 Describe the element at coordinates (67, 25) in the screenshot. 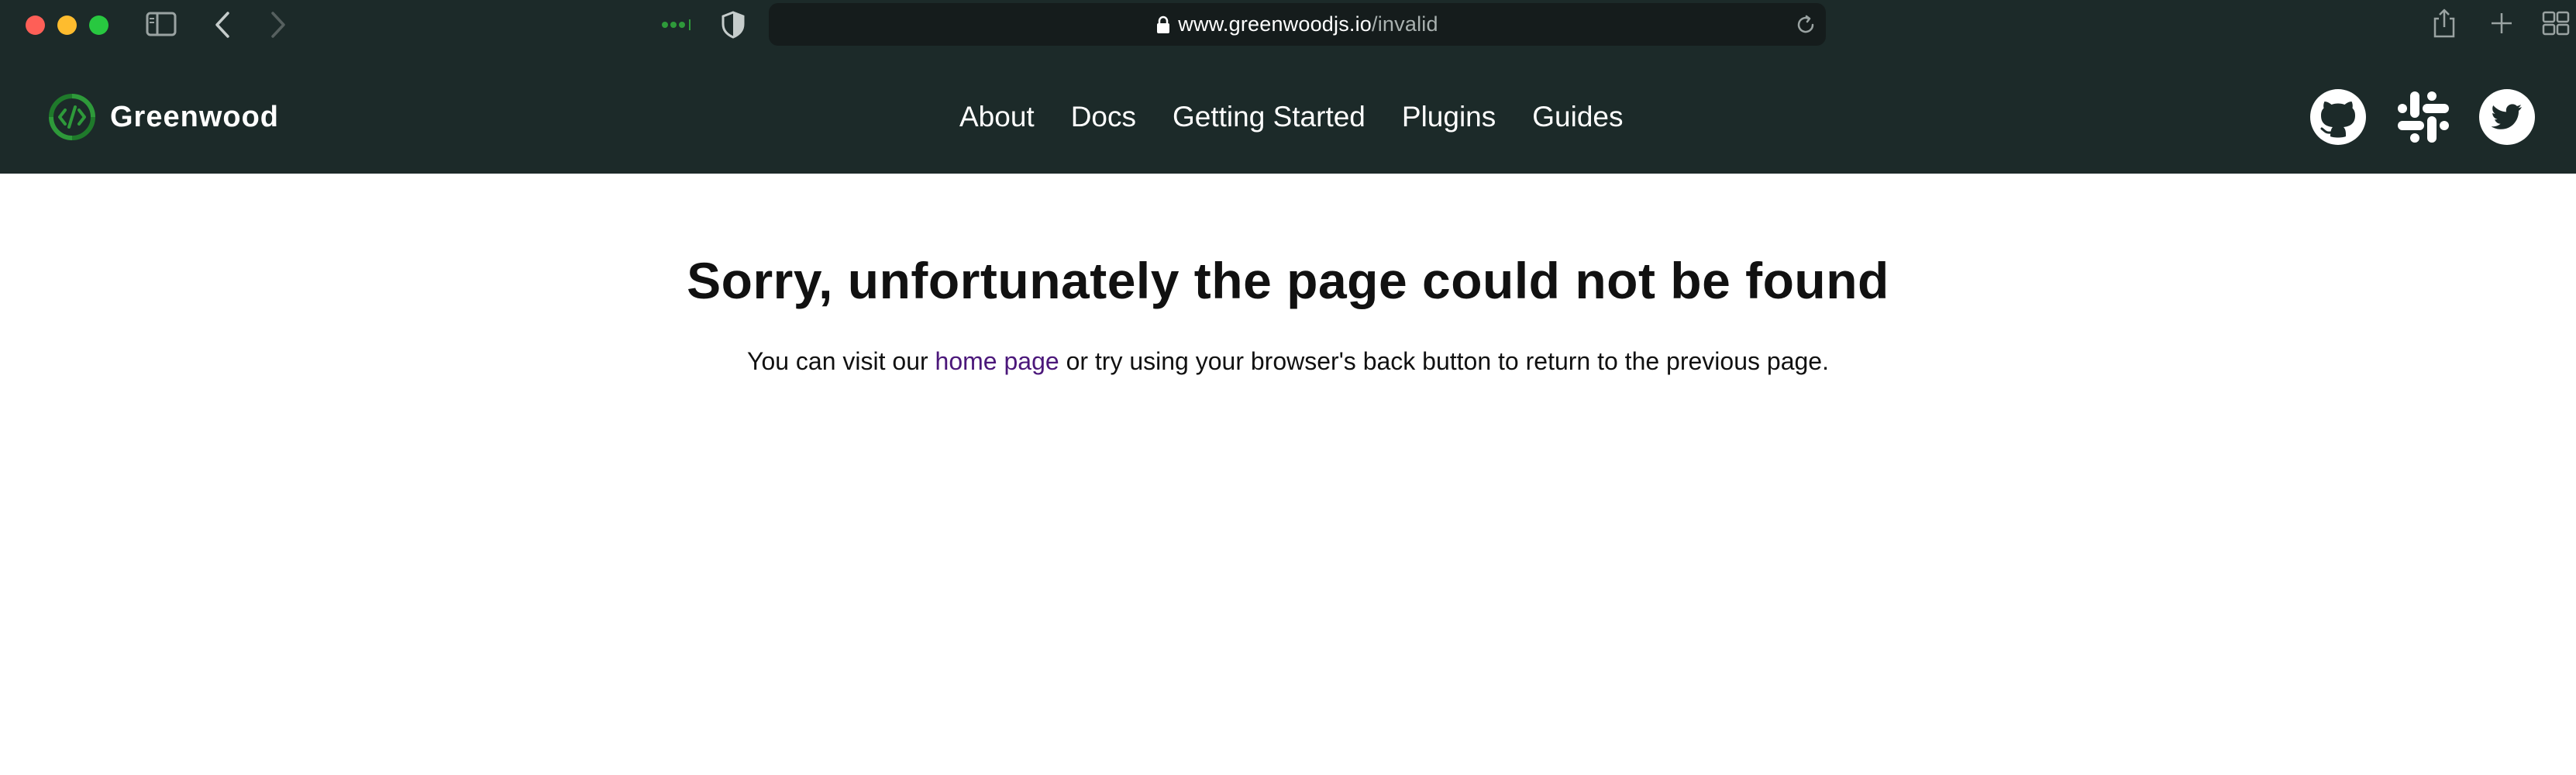

I see `minimize-window-button` at that location.